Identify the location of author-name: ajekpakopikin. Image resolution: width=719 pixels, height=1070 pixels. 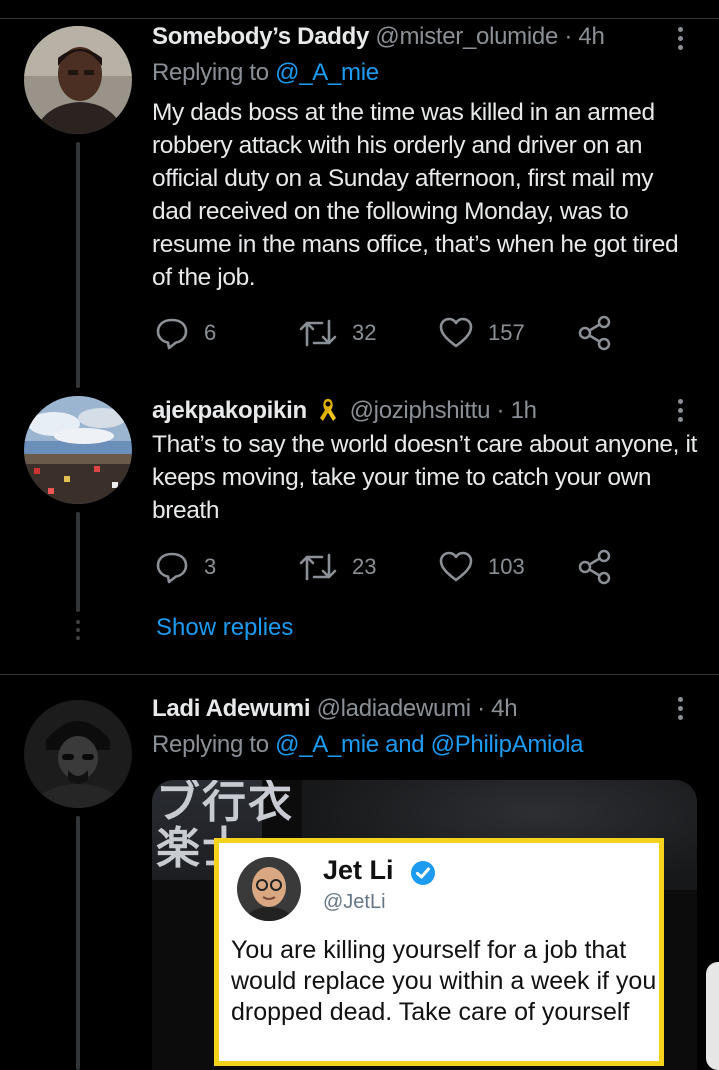
(229, 410).